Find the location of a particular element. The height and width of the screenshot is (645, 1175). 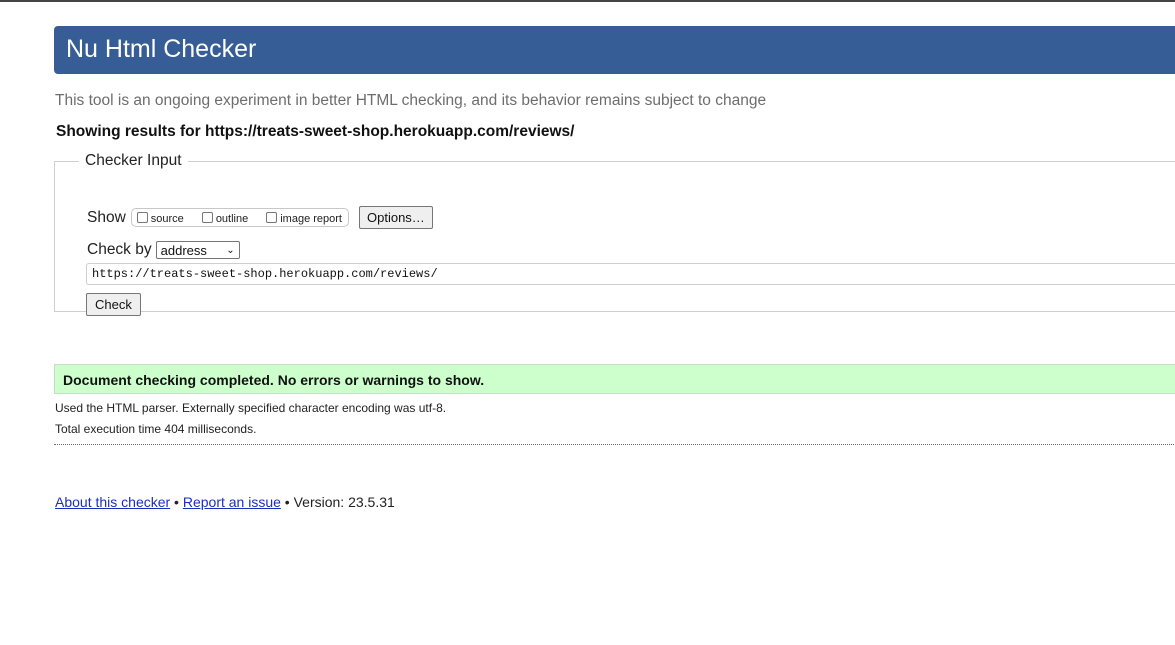

chevron-down-icon: ⌄ is located at coordinates (230, 250).